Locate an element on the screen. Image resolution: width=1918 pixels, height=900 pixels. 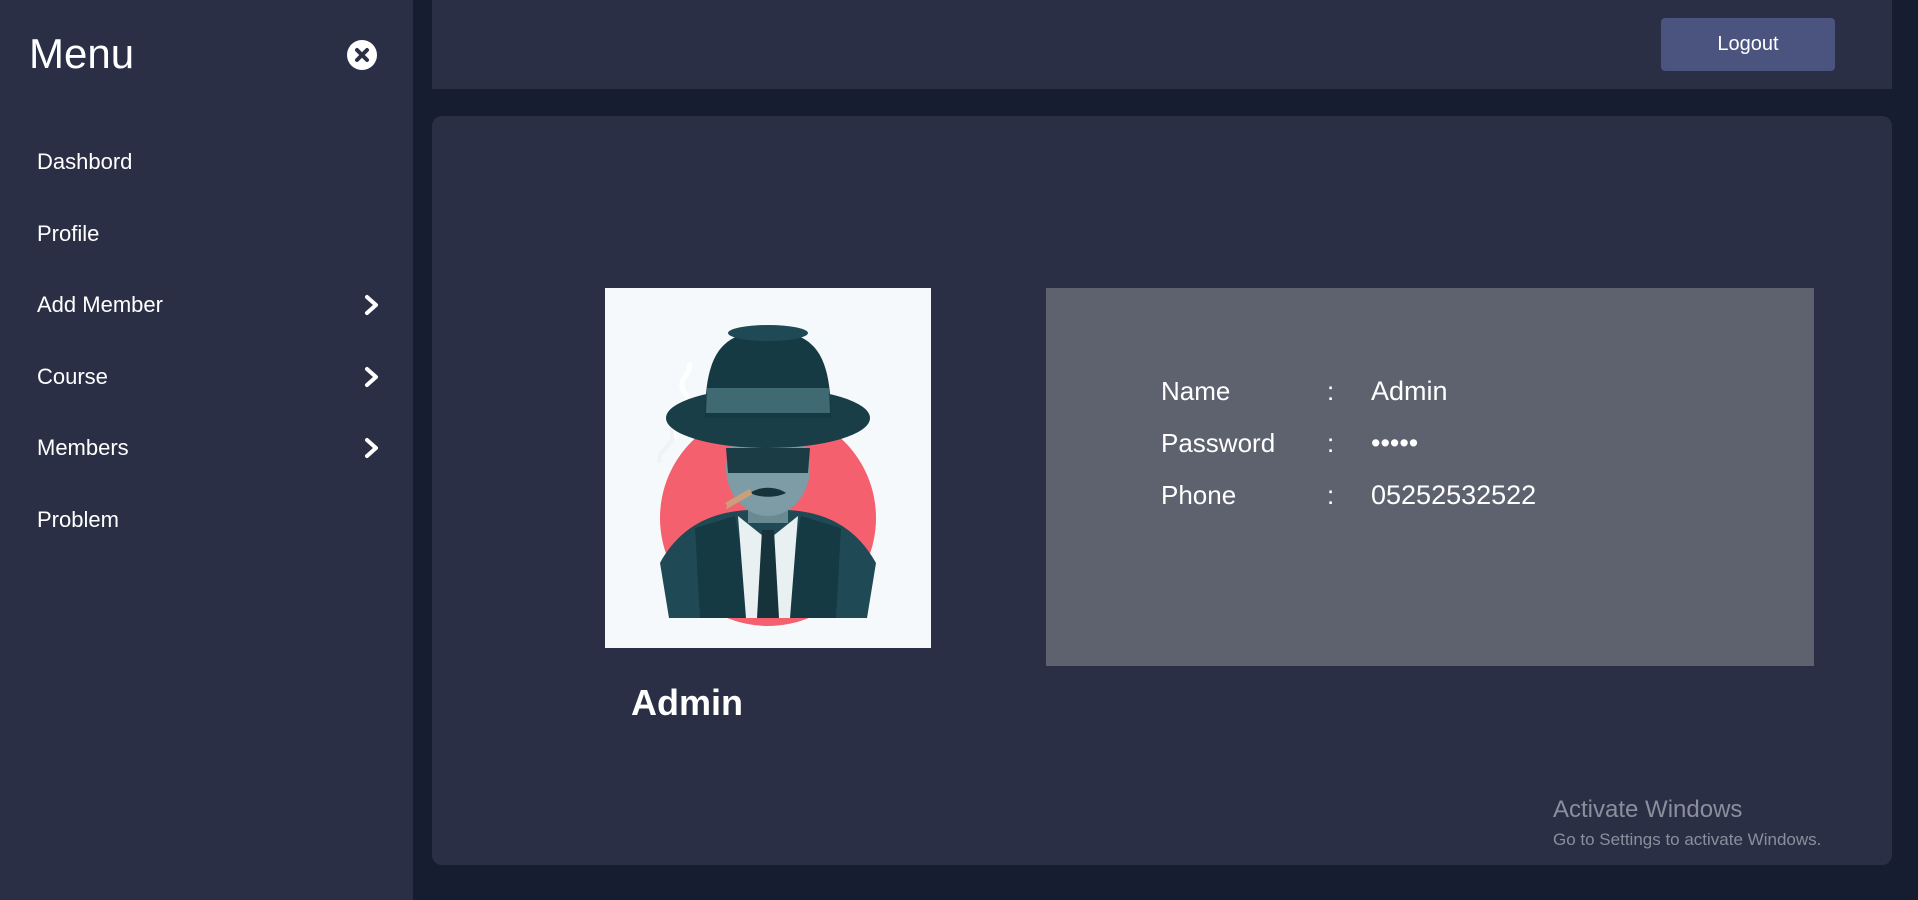
avatar-name: Admin is located at coordinates (687, 702).